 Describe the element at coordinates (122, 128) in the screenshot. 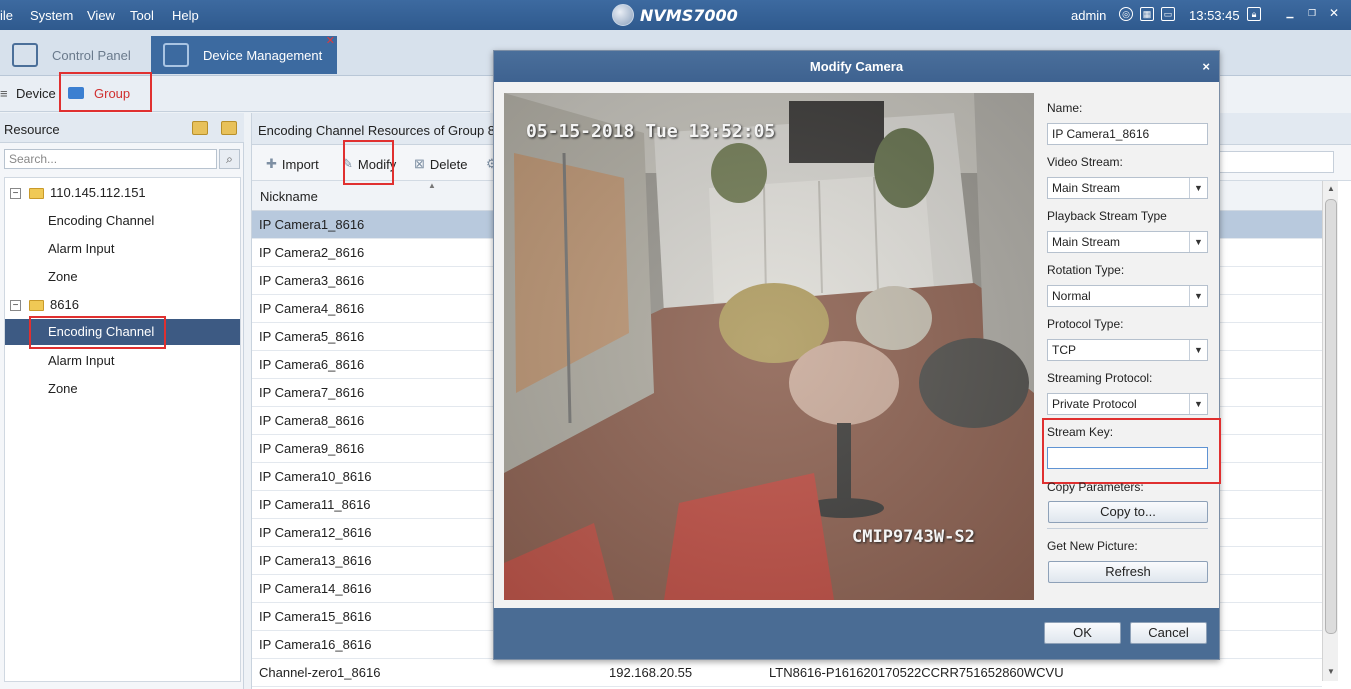

I see `resource-header: Resource` at that location.